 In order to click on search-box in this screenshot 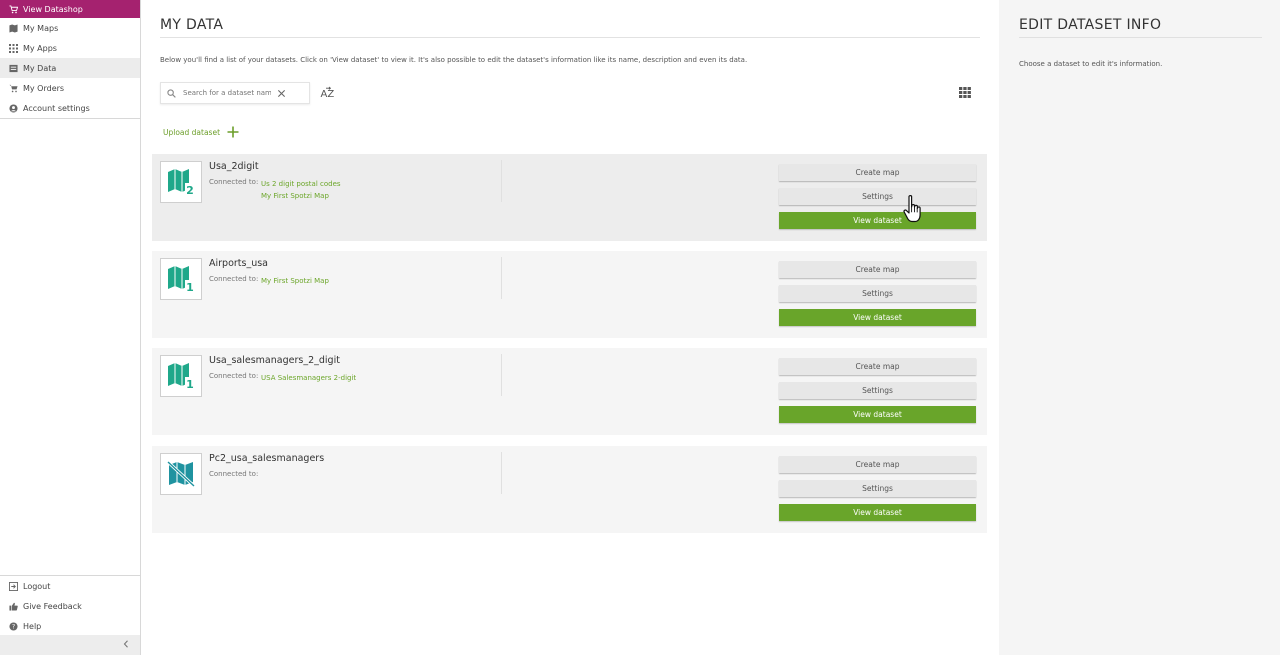, I will do `click(235, 93)`.